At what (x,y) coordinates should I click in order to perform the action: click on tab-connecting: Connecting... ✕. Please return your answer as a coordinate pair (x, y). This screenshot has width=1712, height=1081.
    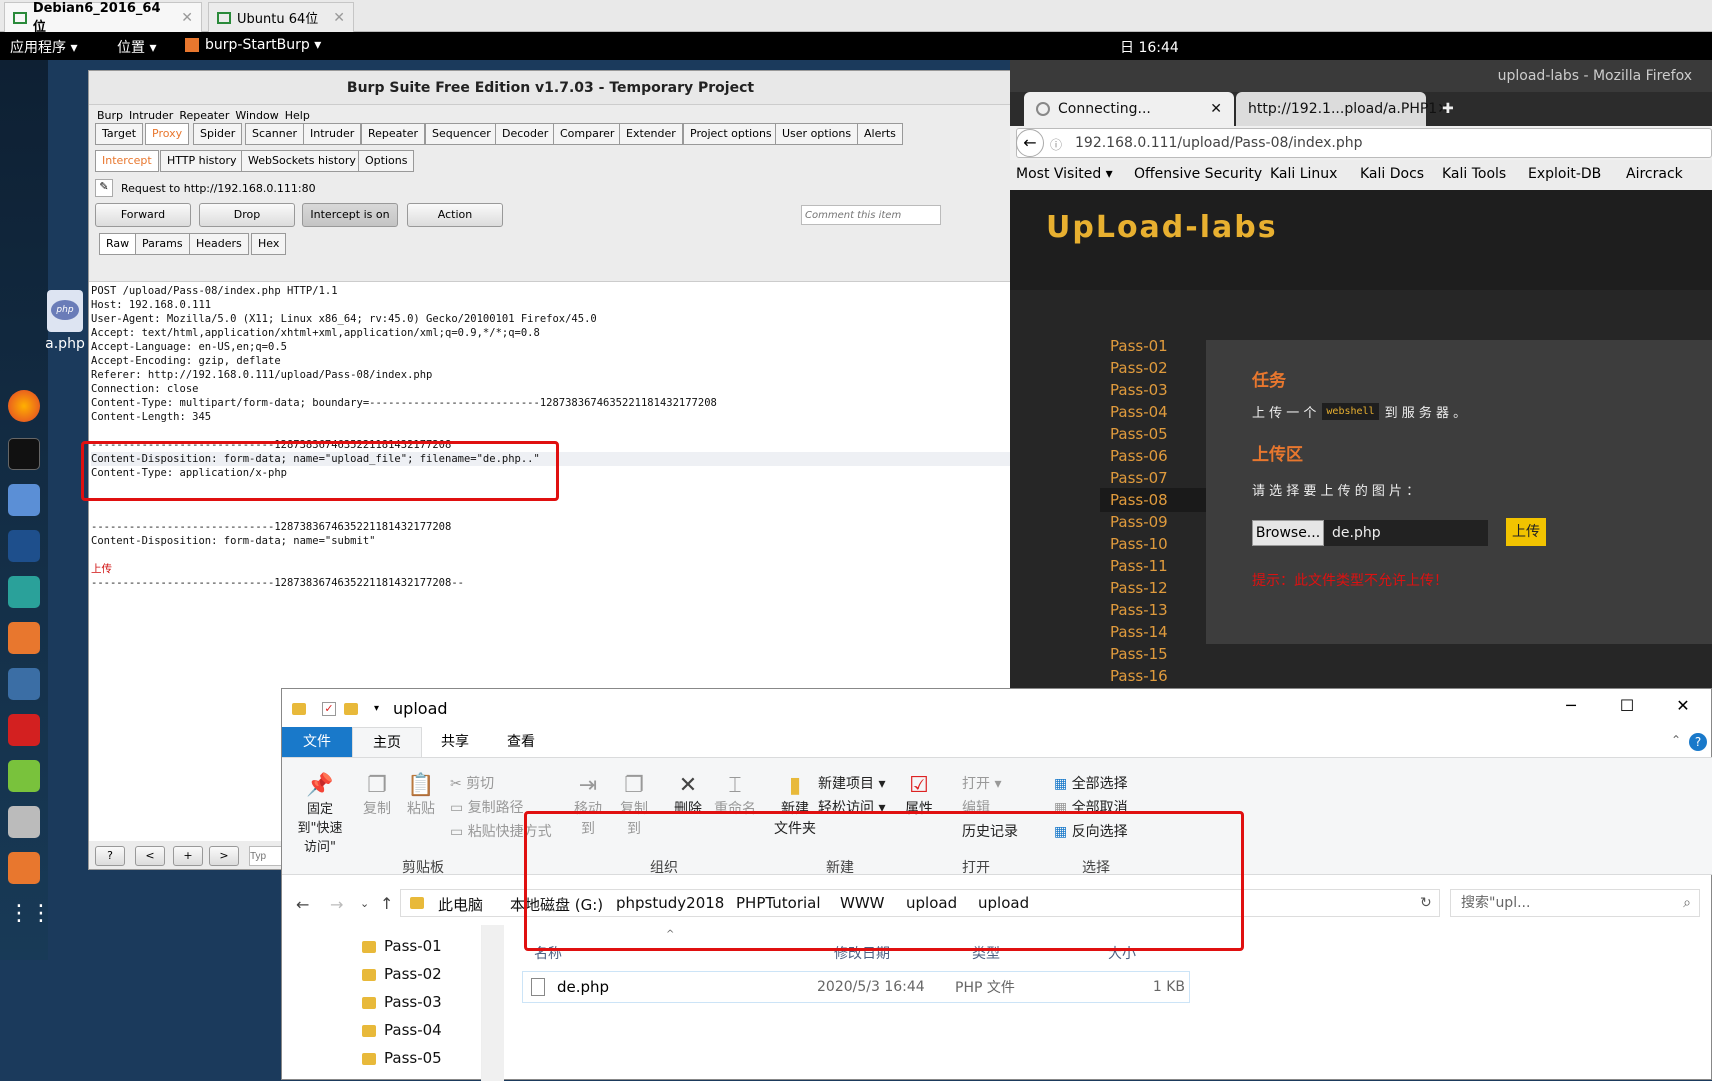
    Looking at the image, I should click on (1129, 109).